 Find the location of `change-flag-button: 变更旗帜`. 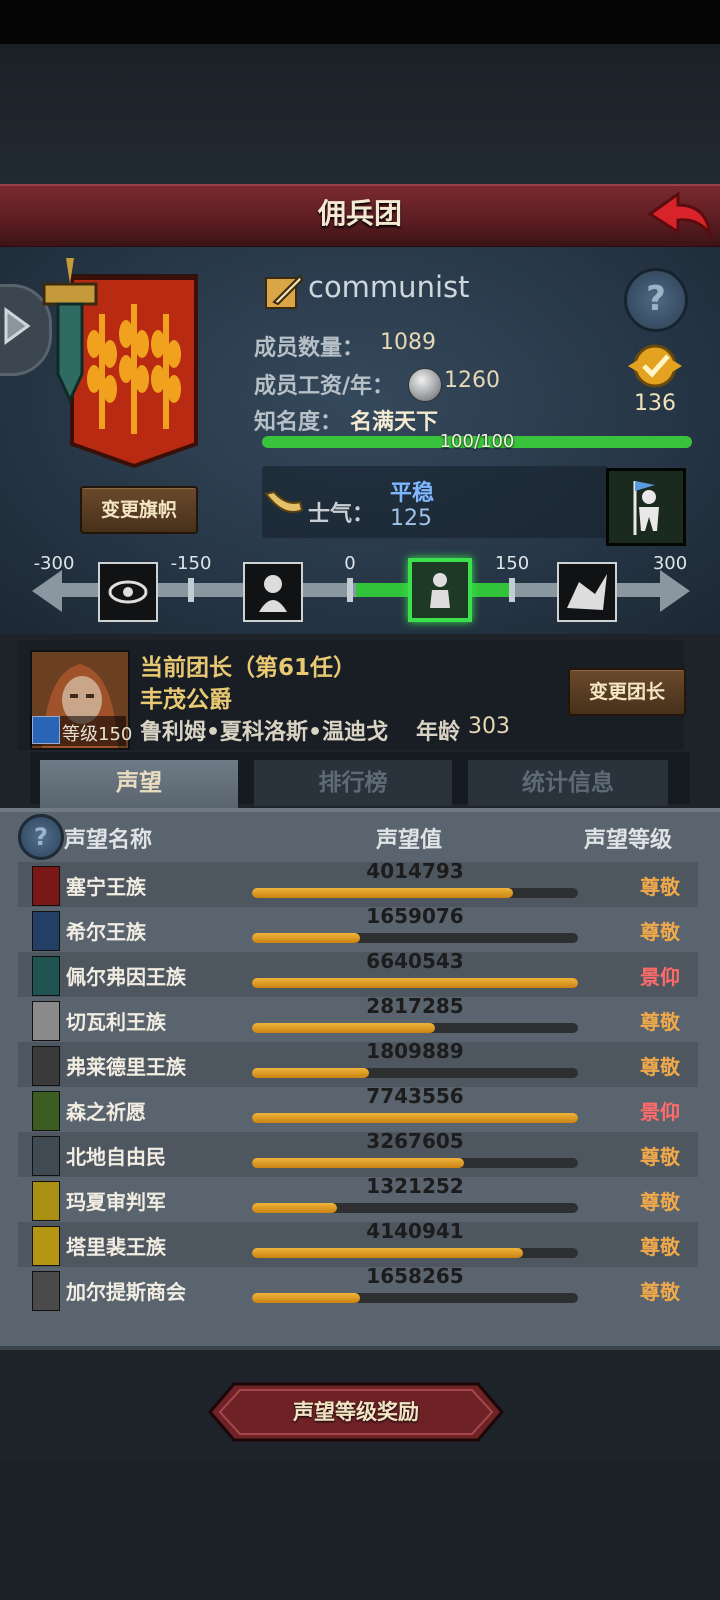

change-flag-button: 变更旗帜 is located at coordinates (139, 510).